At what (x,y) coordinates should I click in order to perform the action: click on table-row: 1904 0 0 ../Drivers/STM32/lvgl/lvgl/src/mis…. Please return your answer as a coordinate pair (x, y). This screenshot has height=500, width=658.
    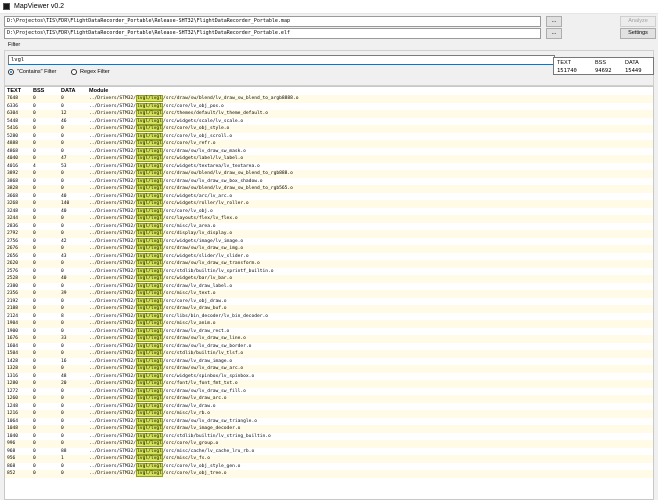
    Looking at the image, I should click on (329, 324).